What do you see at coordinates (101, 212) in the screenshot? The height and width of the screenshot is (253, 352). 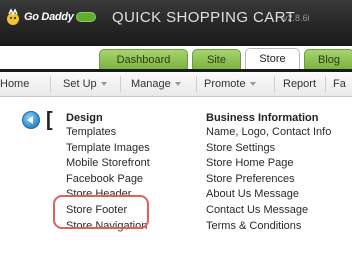 I see `highlight-ring` at bounding box center [101, 212].